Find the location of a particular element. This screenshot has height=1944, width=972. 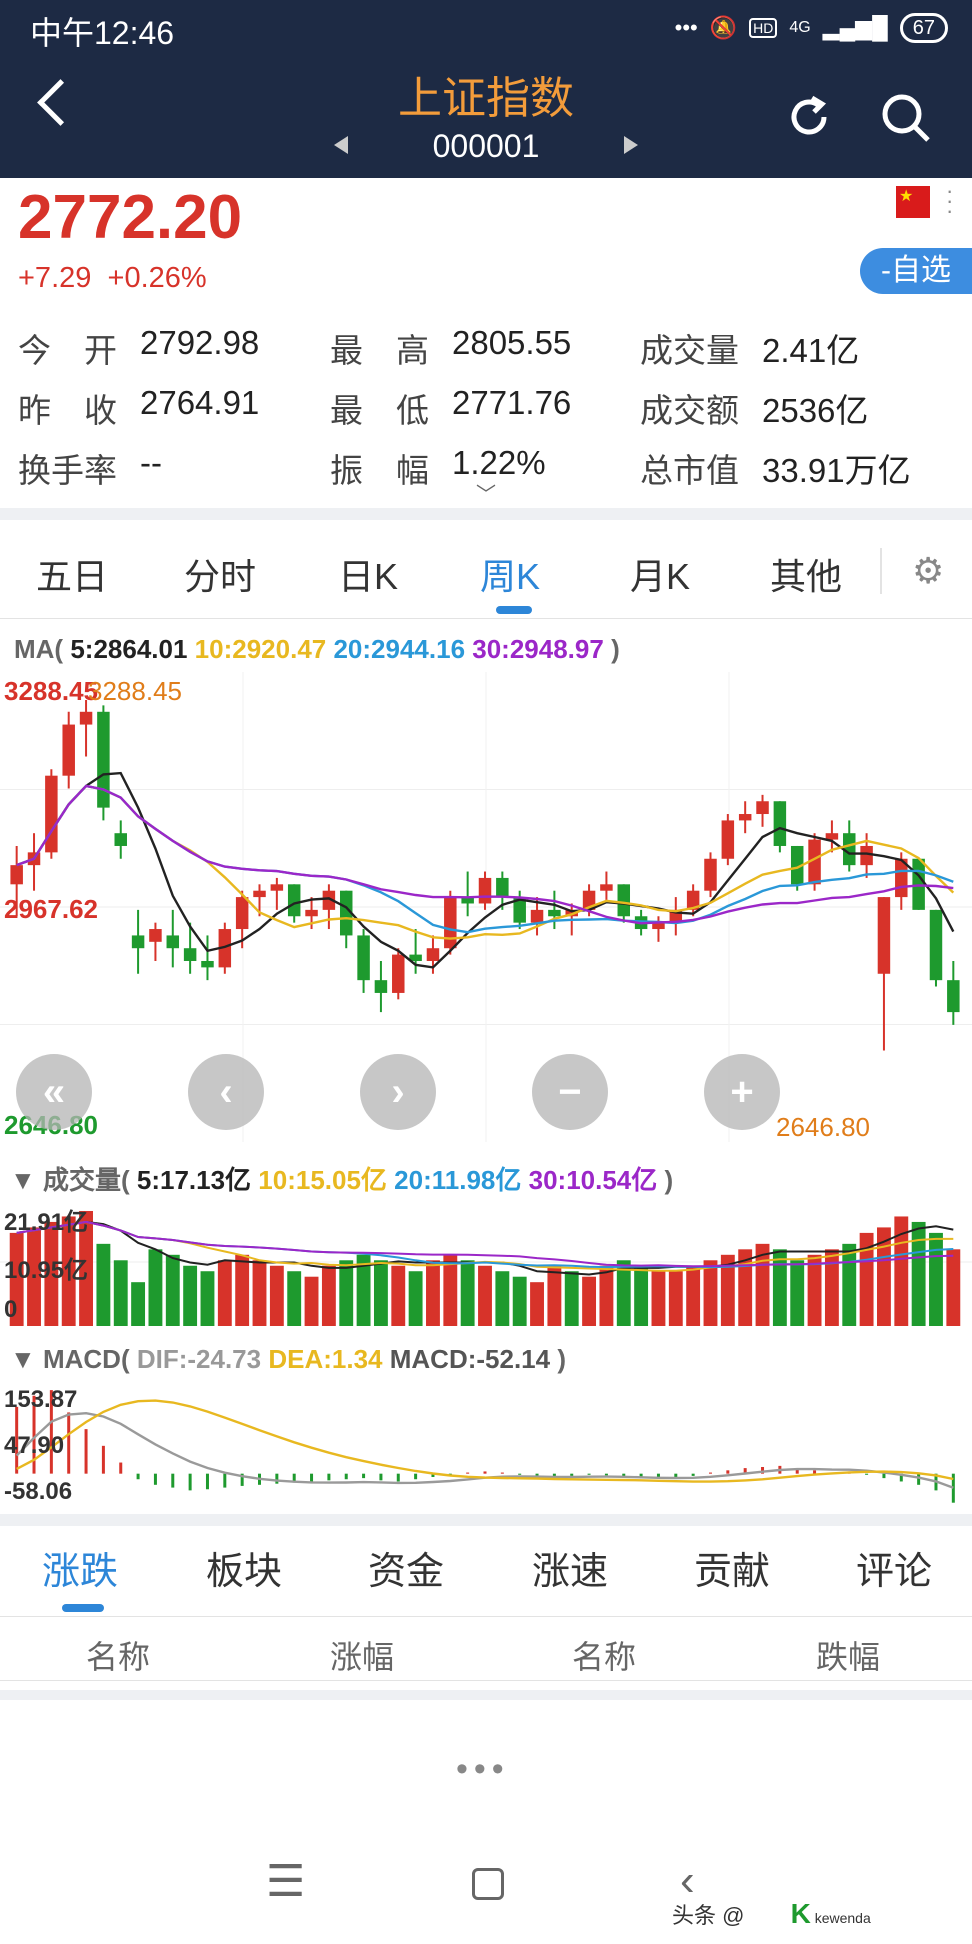

tab-ranking: 贡献 is located at coordinates (732, 1567).